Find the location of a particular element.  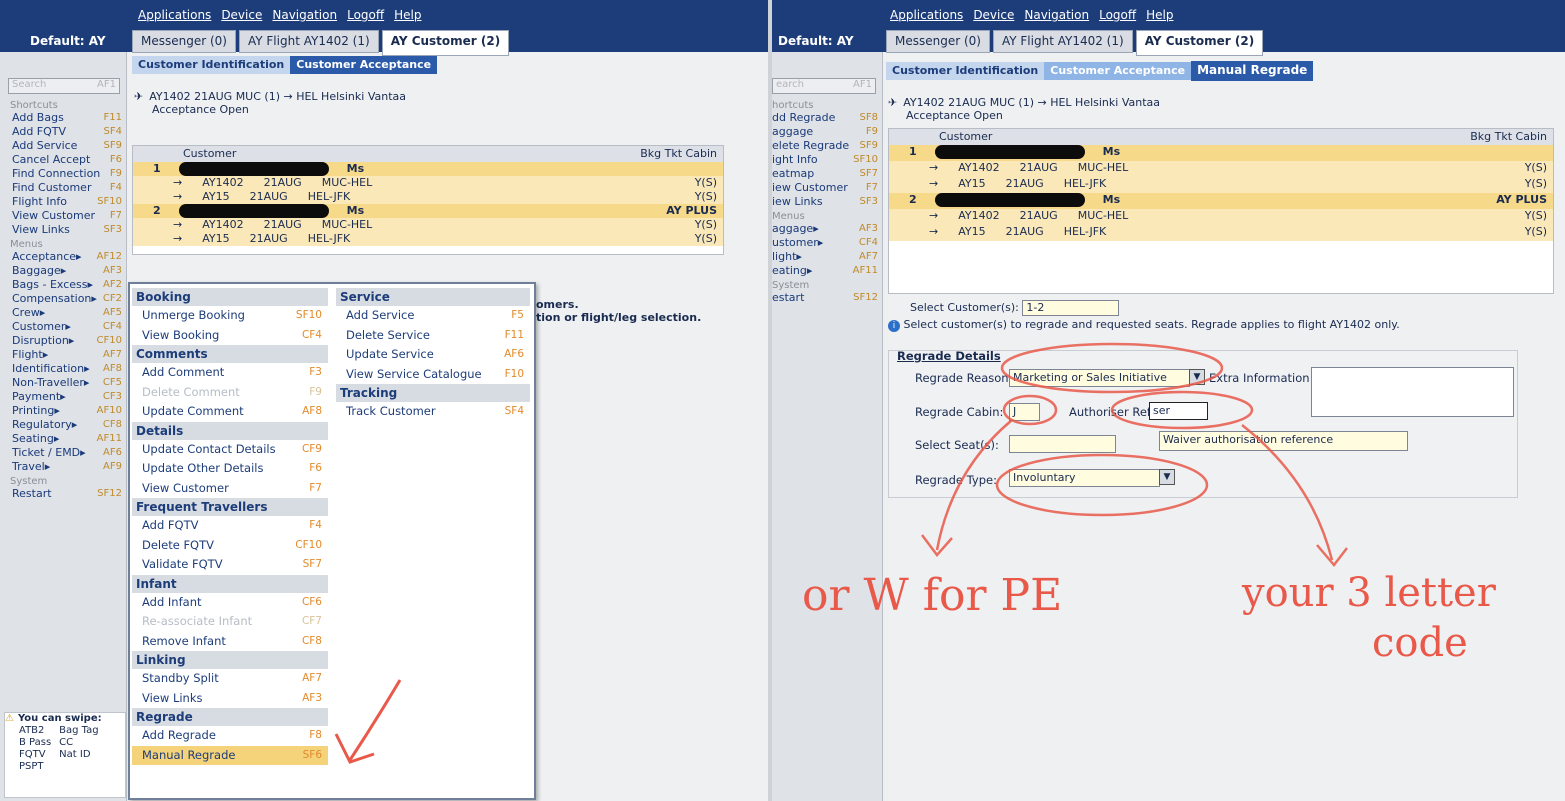

context-item-label: Add Regrade is located at coordinates (179, 735).